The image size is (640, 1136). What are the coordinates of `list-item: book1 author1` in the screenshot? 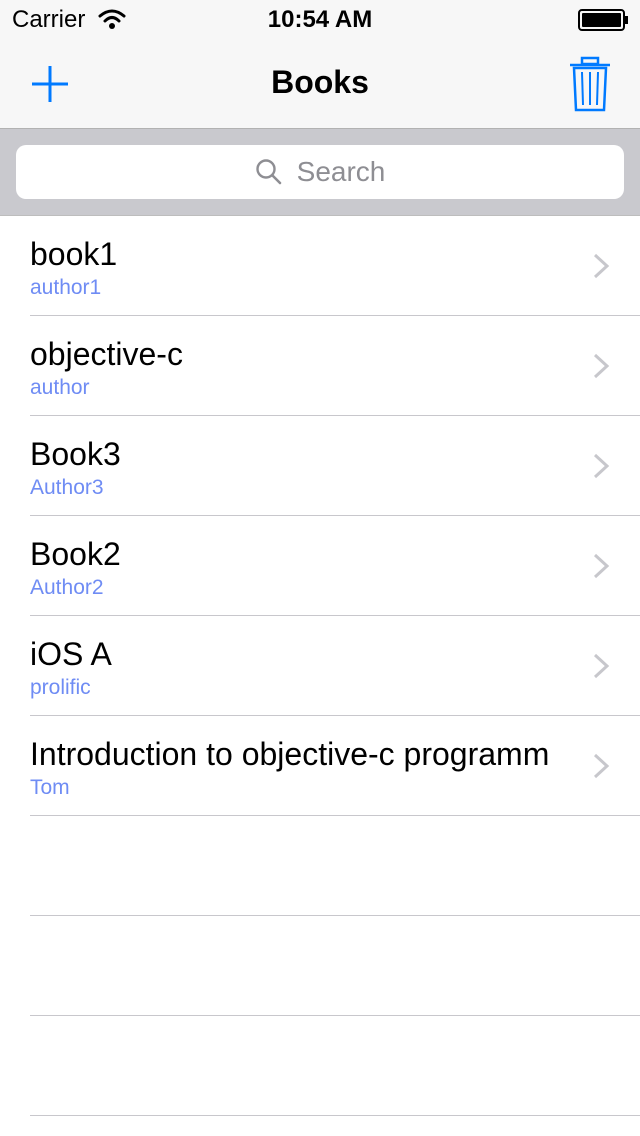 It's located at (320, 266).